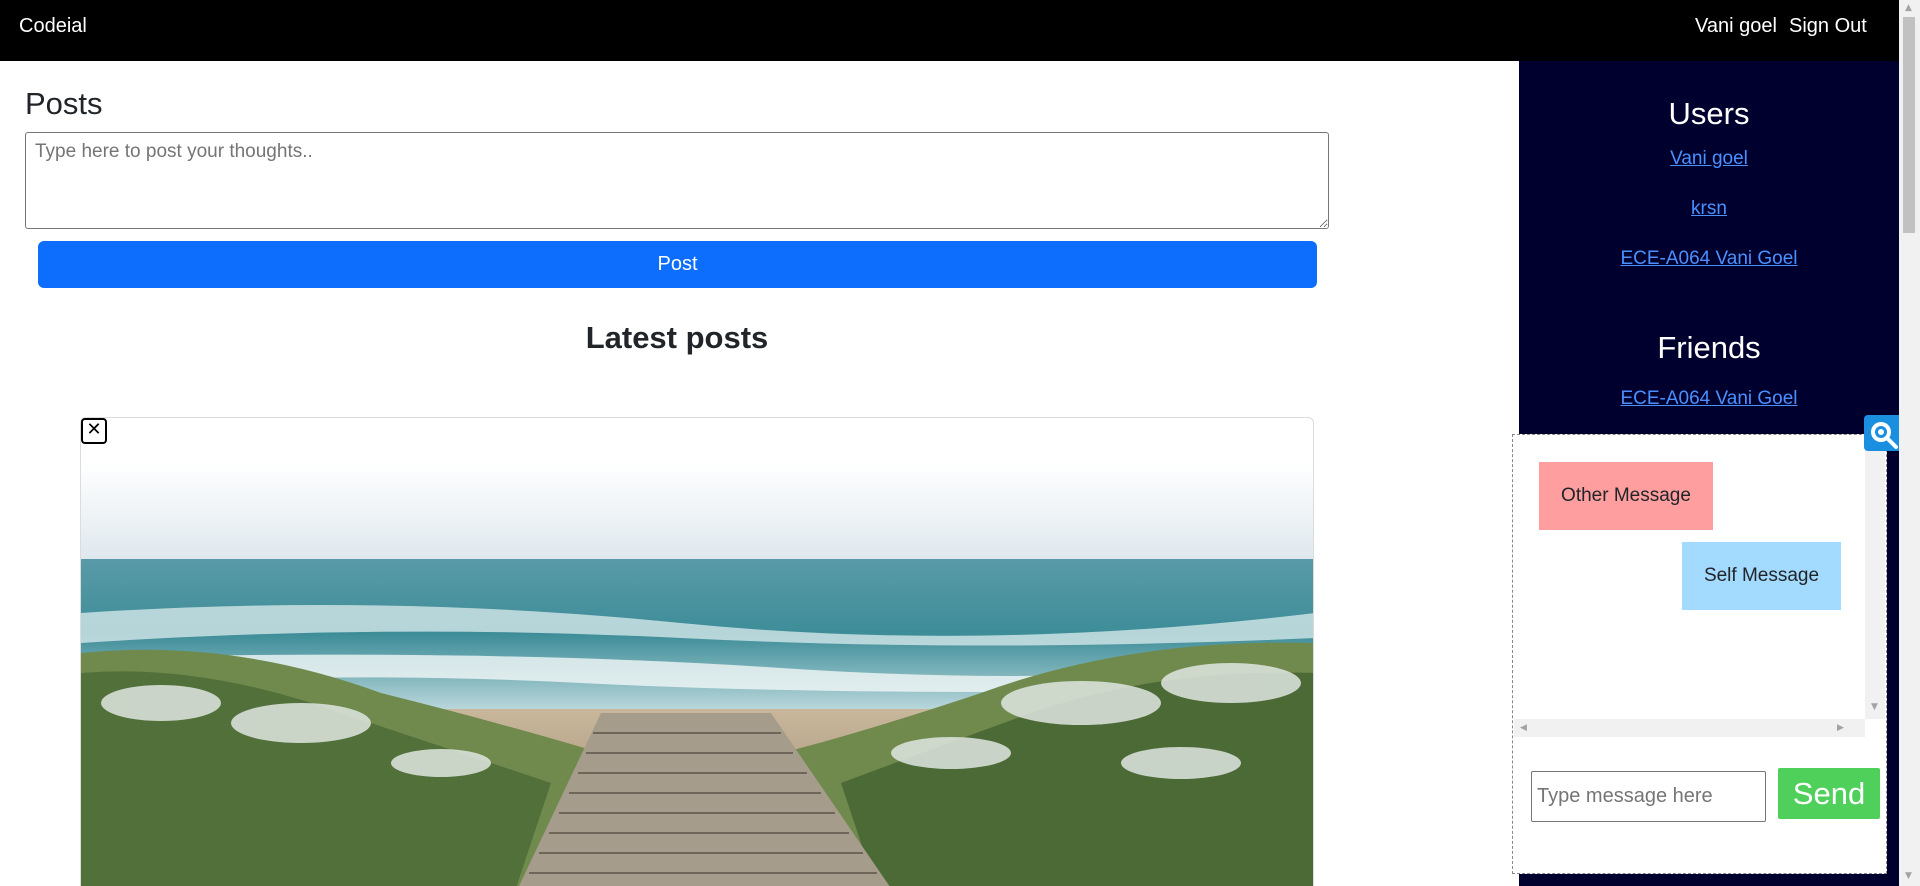 This screenshot has height=886, width=1920. What do you see at coordinates (1875, 577) in the screenshot?
I see `chat-vertical-scrollbar: ▲ ▼` at bounding box center [1875, 577].